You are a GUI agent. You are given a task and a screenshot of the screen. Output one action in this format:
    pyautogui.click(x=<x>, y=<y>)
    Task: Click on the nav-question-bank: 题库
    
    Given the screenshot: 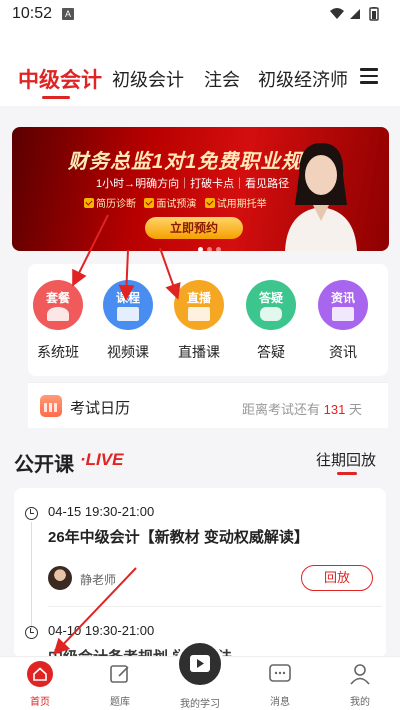 What is the action you would take?
    pyautogui.click(x=120, y=684)
    